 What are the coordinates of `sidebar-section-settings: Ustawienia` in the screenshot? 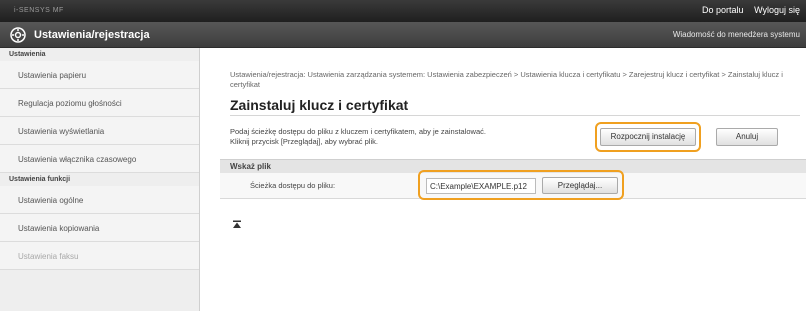 It's located at (27, 54).